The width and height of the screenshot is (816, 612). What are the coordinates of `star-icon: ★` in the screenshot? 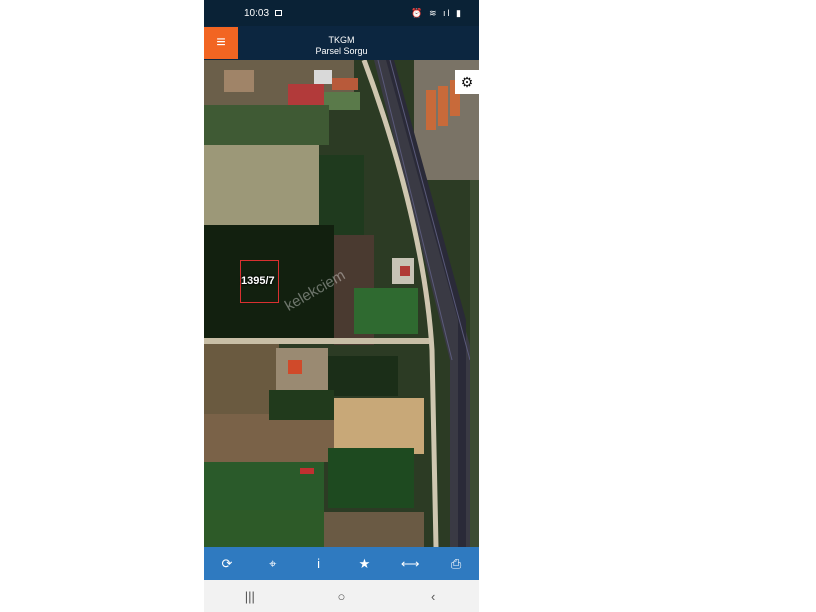 It's located at (364, 564).